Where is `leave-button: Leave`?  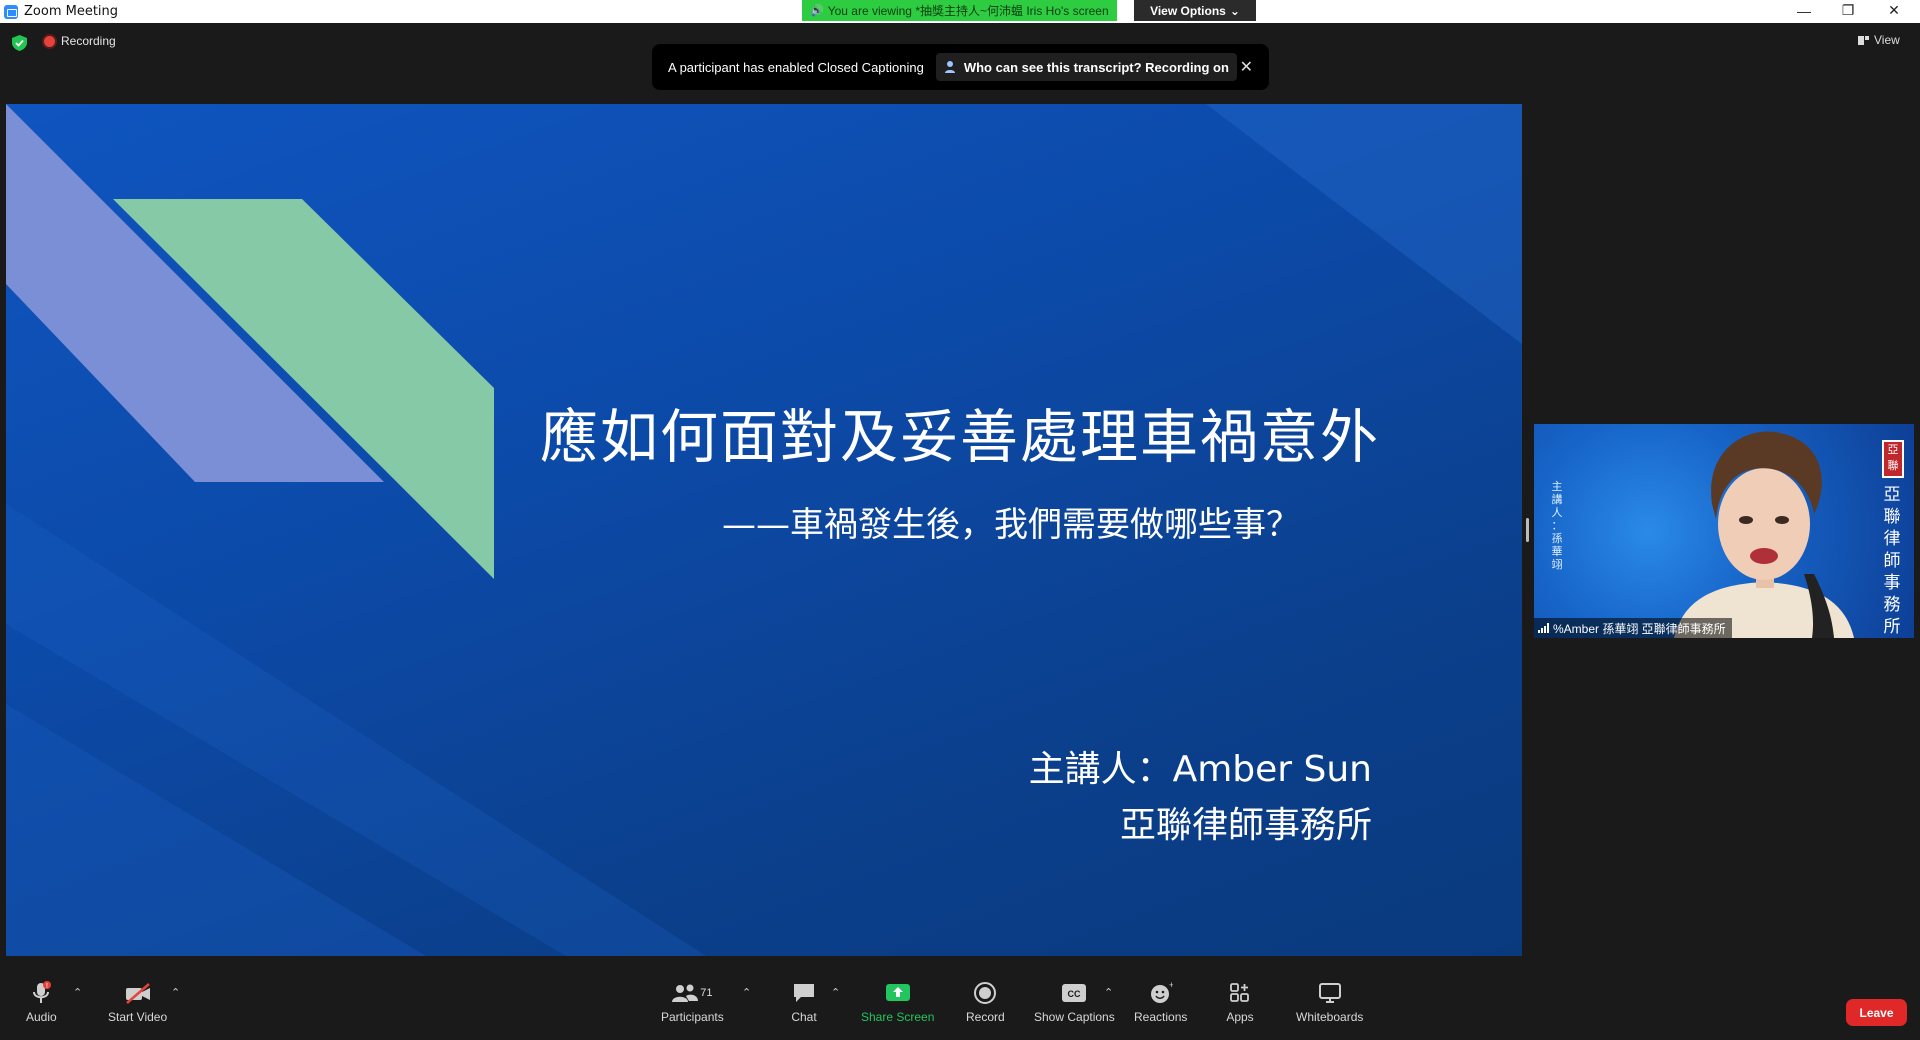 leave-button: Leave is located at coordinates (1876, 1012).